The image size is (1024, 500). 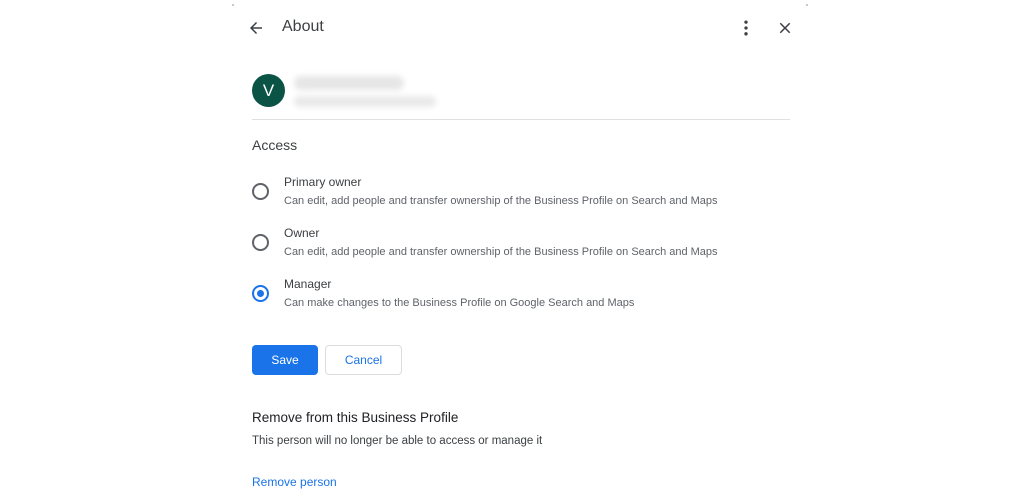 I want to click on access-label: Access, so click(x=275, y=145).